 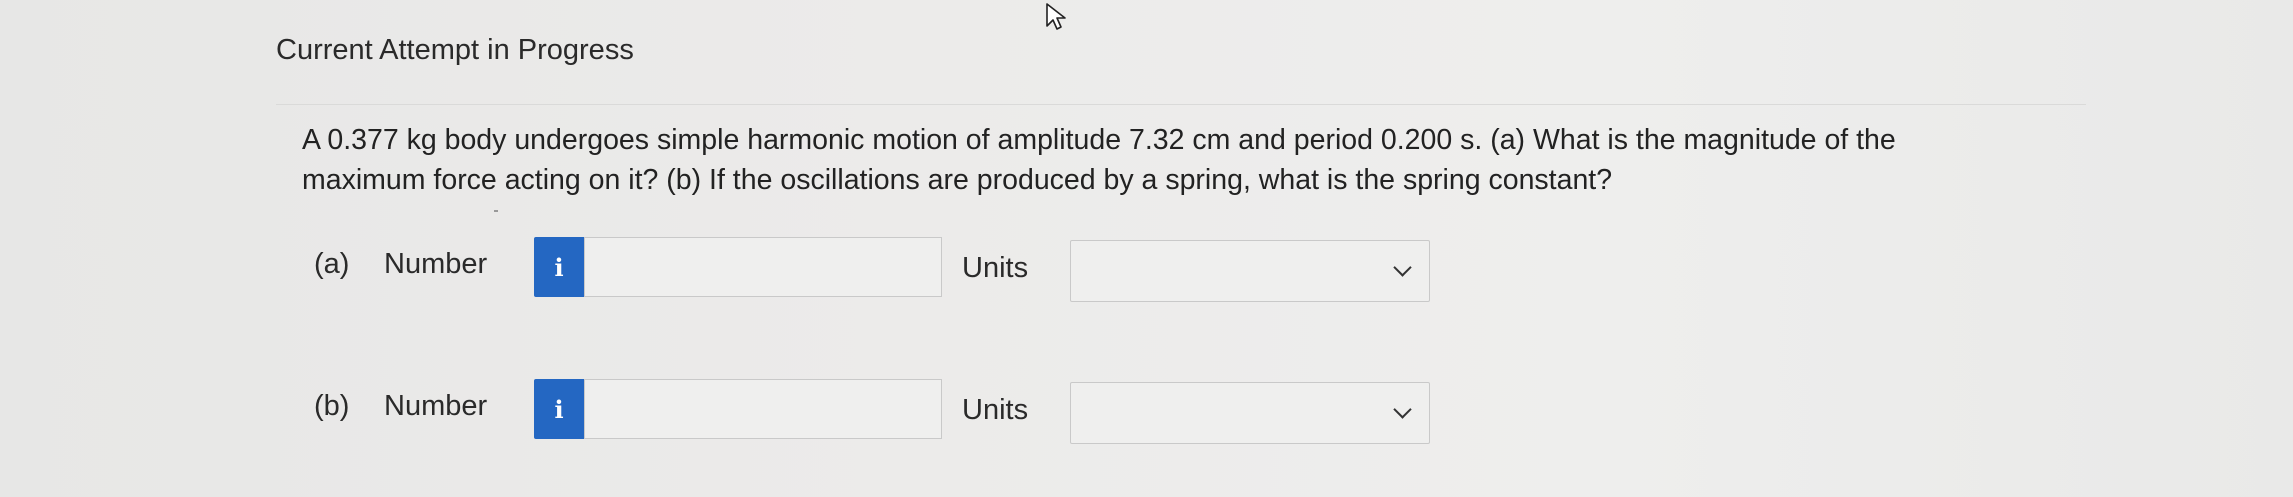 What do you see at coordinates (1250, 271) in the screenshot?
I see `units-select-a` at bounding box center [1250, 271].